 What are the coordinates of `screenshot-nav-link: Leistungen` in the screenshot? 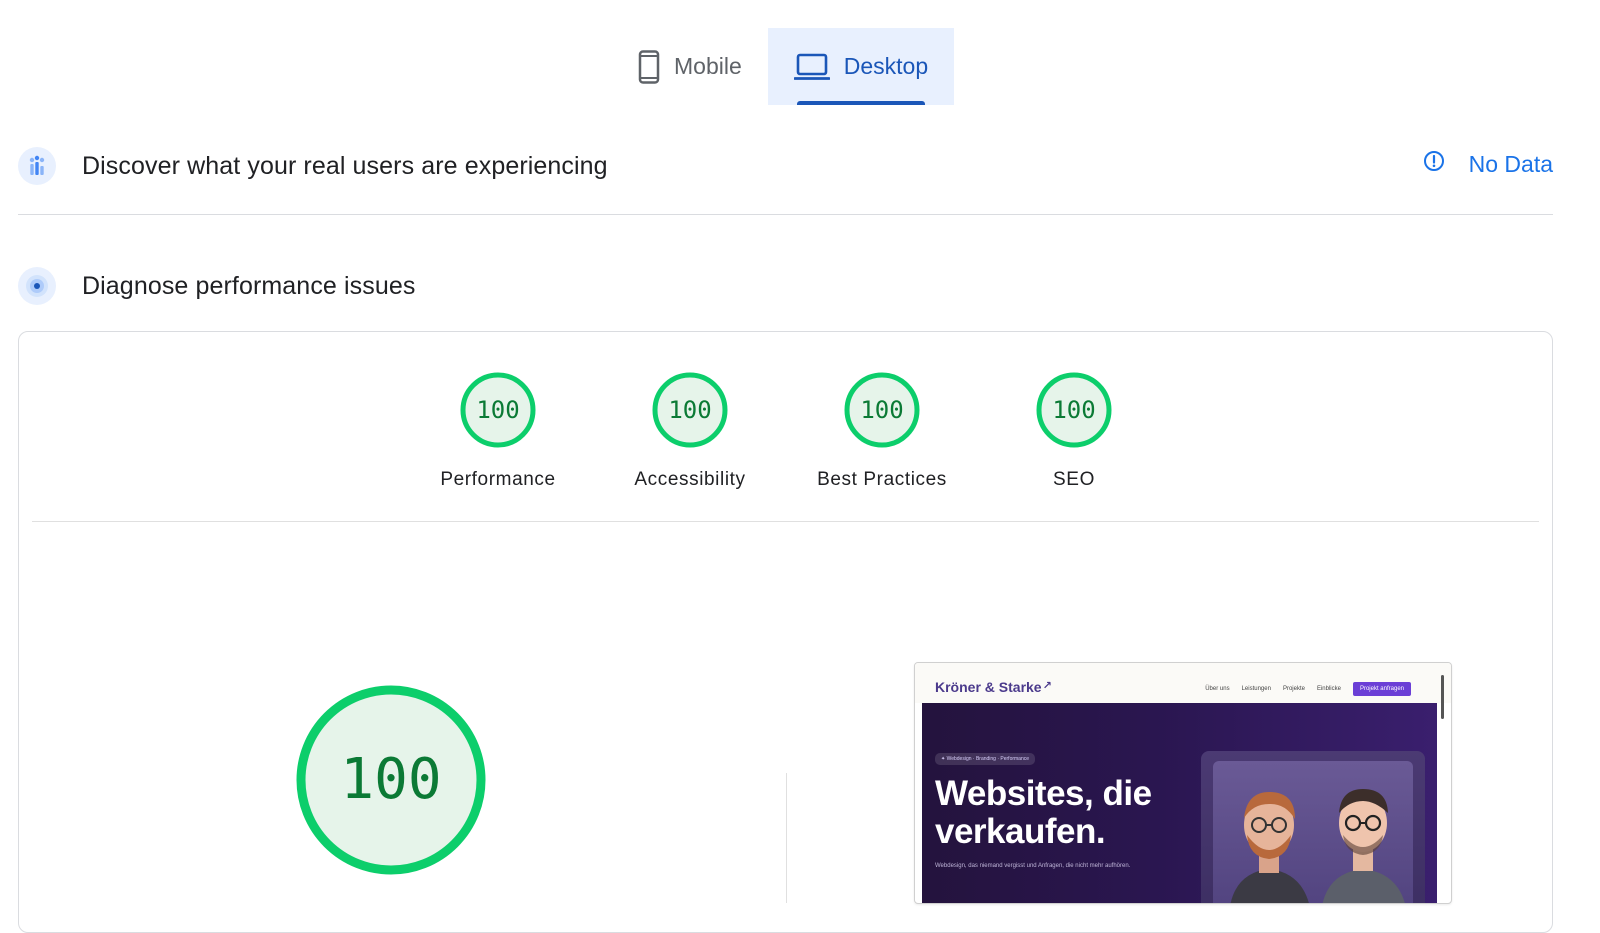 It's located at (1256, 689).